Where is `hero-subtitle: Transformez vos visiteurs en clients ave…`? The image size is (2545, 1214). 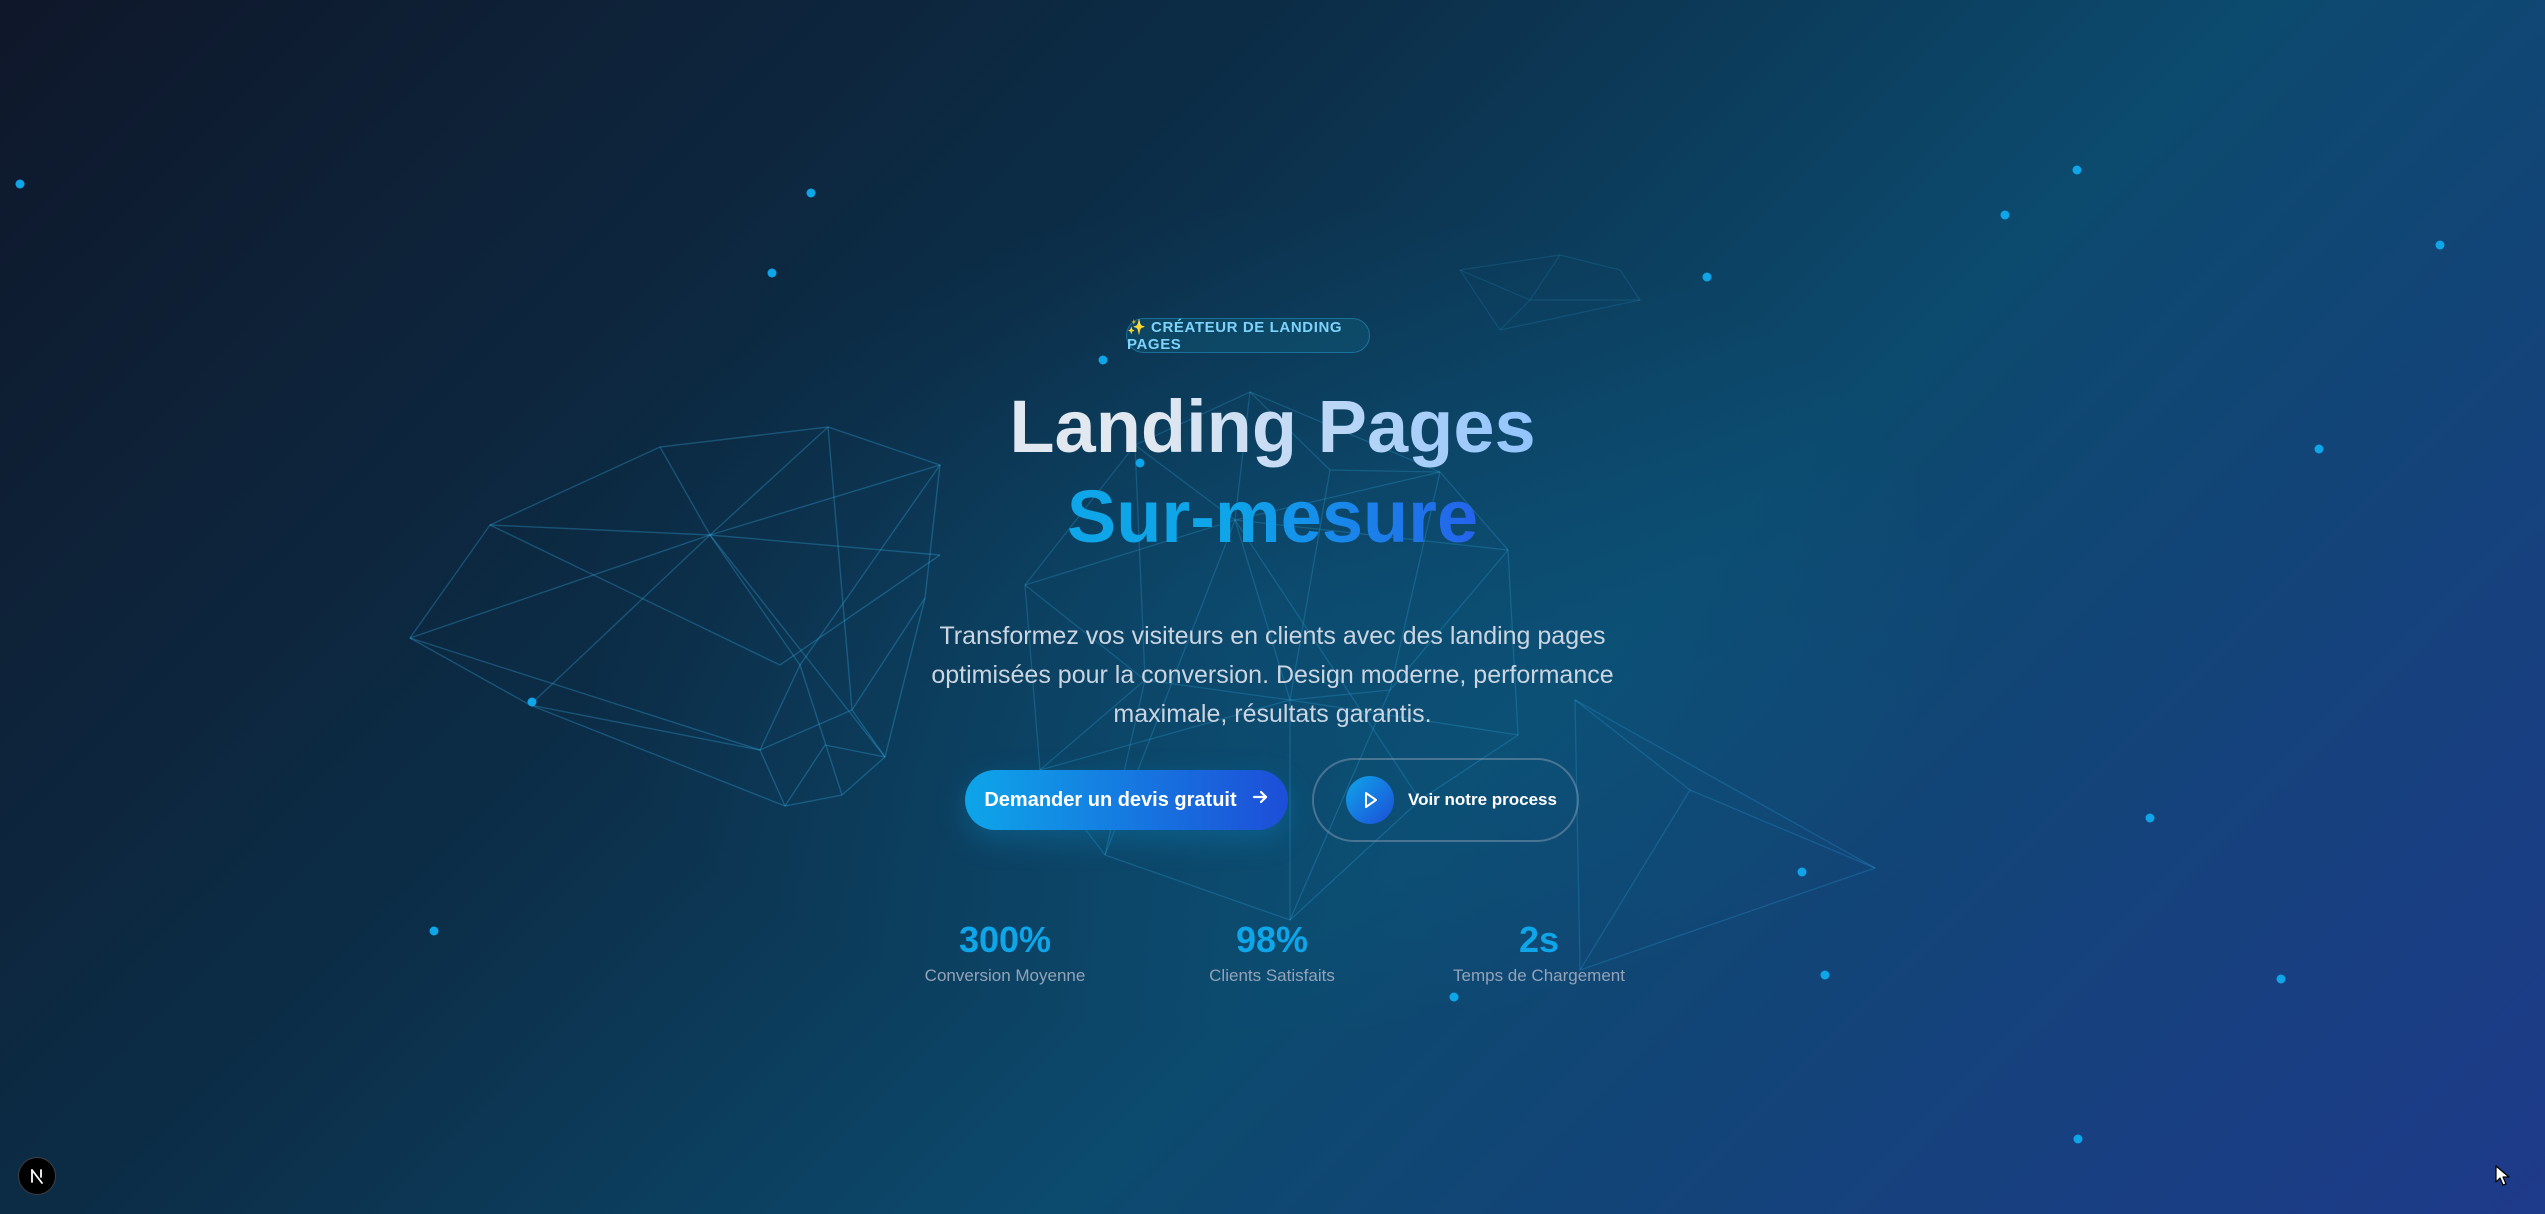 hero-subtitle: Transformez vos visiteurs en clients ave… is located at coordinates (1272, 675).